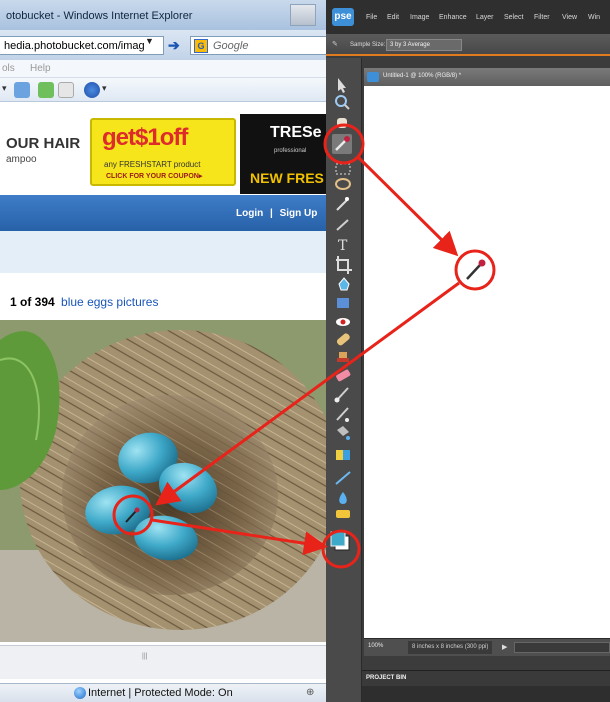 The width and height of the screenshot is (610, 702). What do you see at coordinates (149, 41) in the screenshot?
I see `address-dropdown-icon: ▼` at bounding box center [149, 41].